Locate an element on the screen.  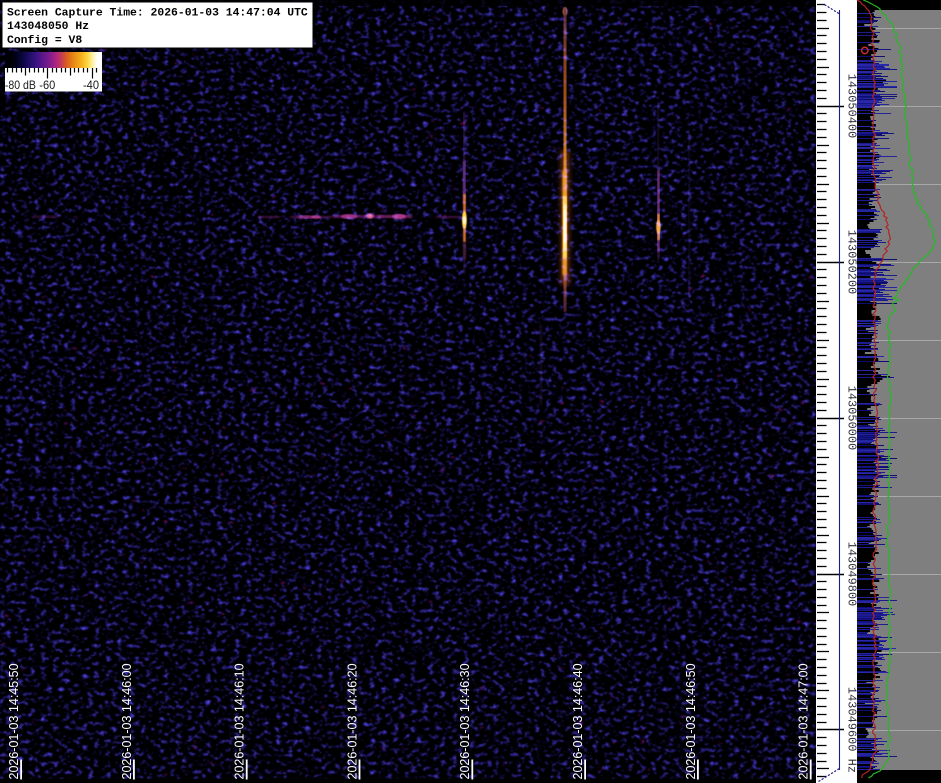
svg-text: -60 is located at coordinates (47, 85).